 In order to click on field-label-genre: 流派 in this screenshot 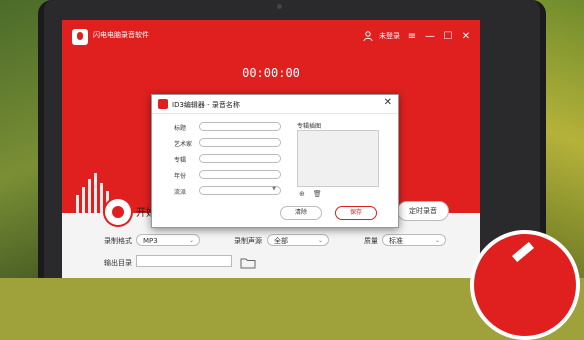, I will do `click(180, 192)`.